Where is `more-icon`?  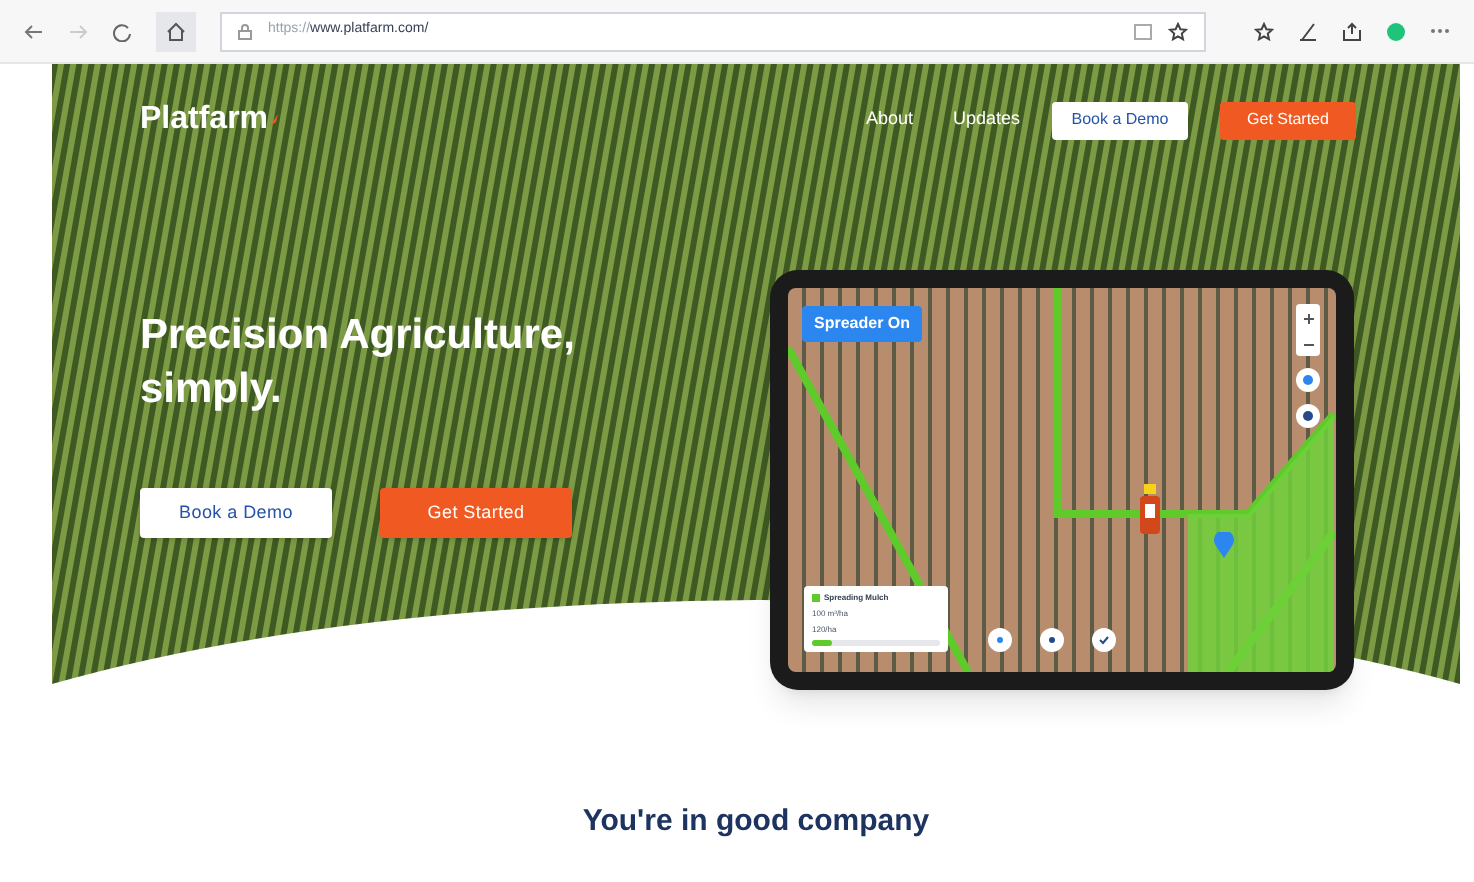 more-icon is located at coordinates (1440, 31).